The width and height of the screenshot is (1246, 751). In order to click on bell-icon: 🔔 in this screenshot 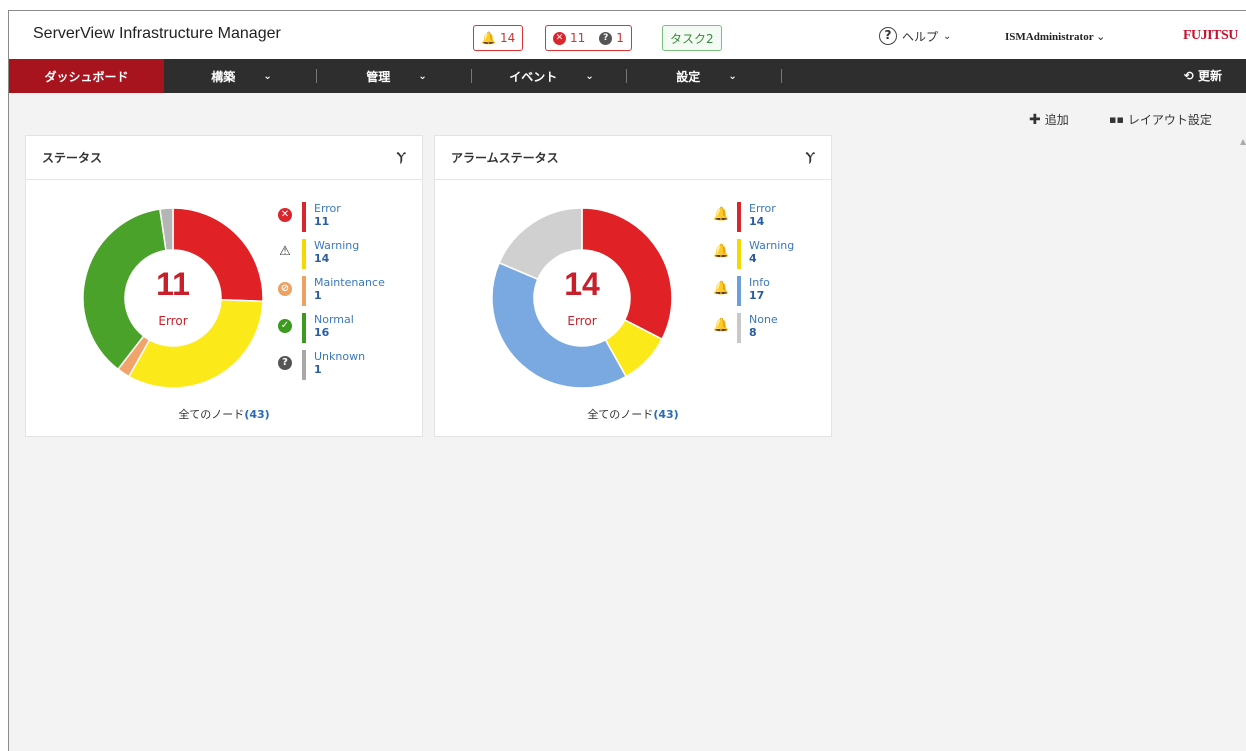, I will do `click(488, 38)`.